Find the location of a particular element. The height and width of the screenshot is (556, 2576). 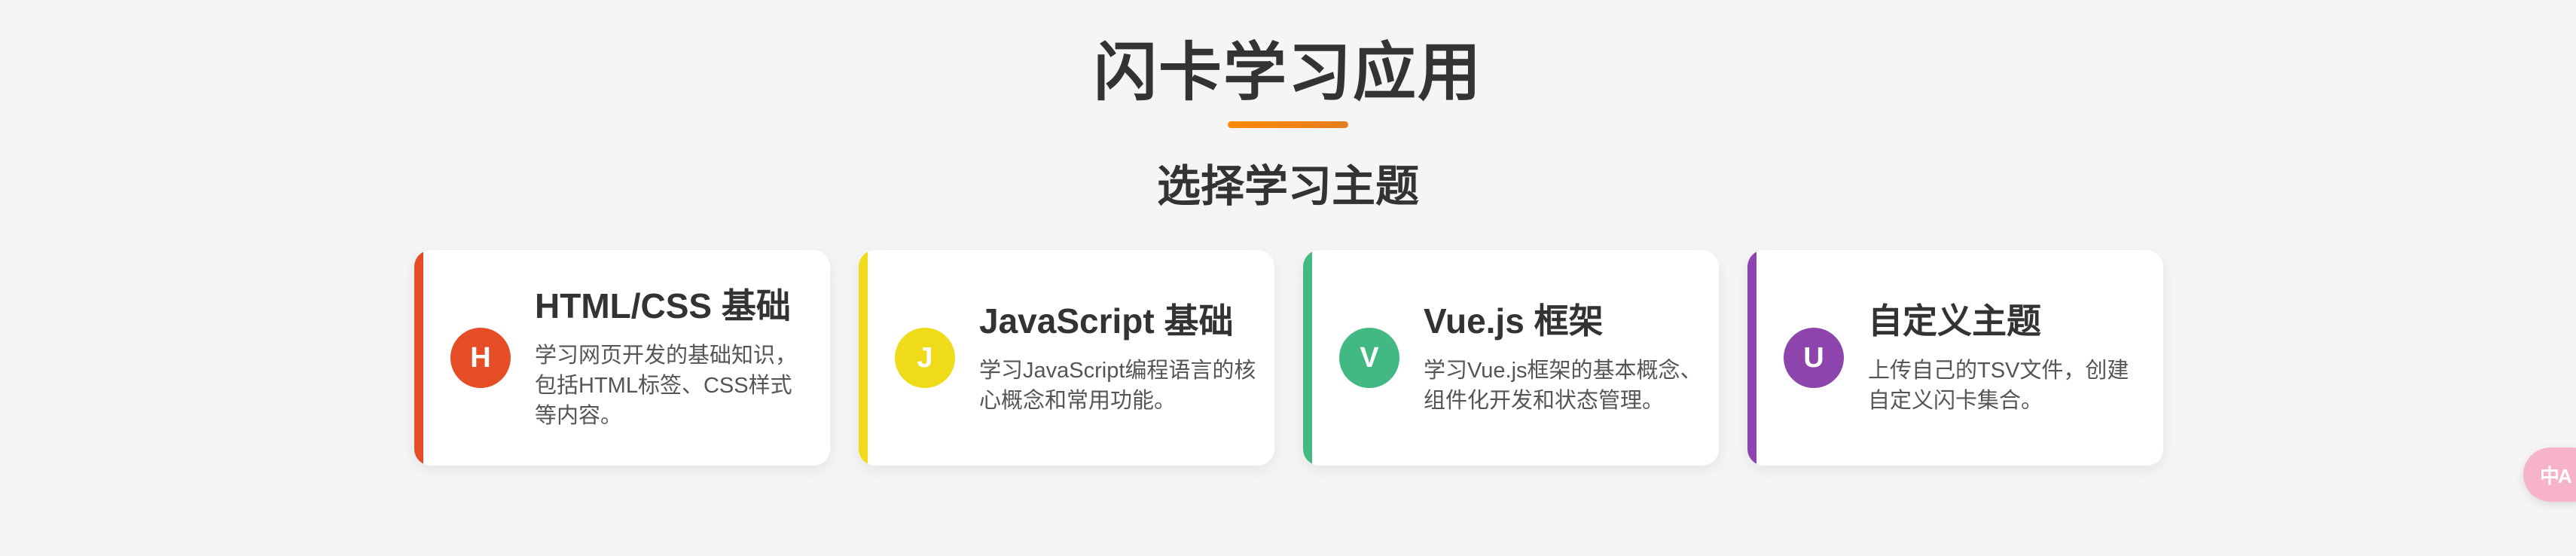

title-underline is located at coordinates (1288, 124).